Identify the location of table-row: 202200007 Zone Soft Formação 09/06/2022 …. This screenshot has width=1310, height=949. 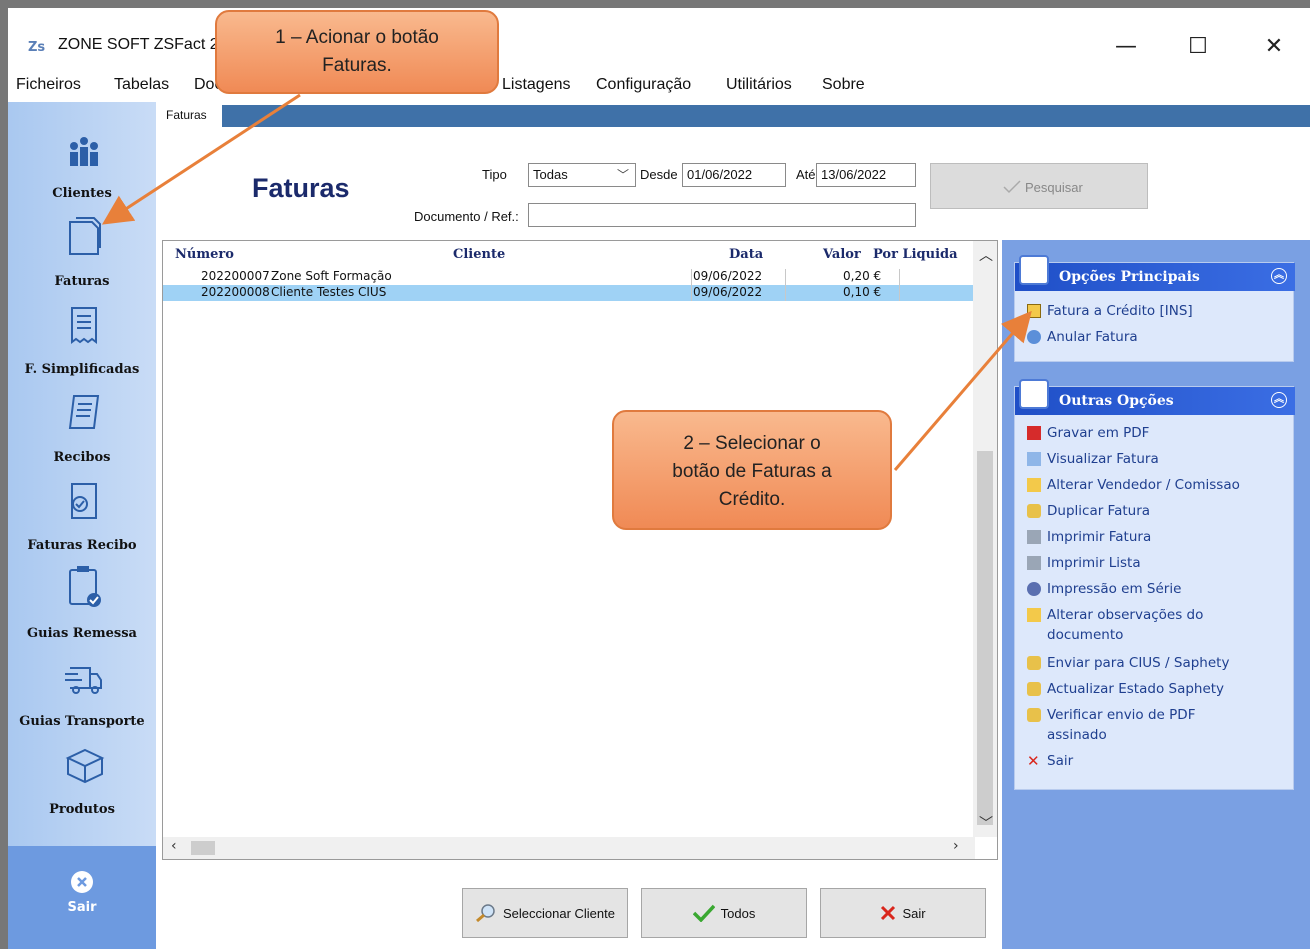
(568, 277).